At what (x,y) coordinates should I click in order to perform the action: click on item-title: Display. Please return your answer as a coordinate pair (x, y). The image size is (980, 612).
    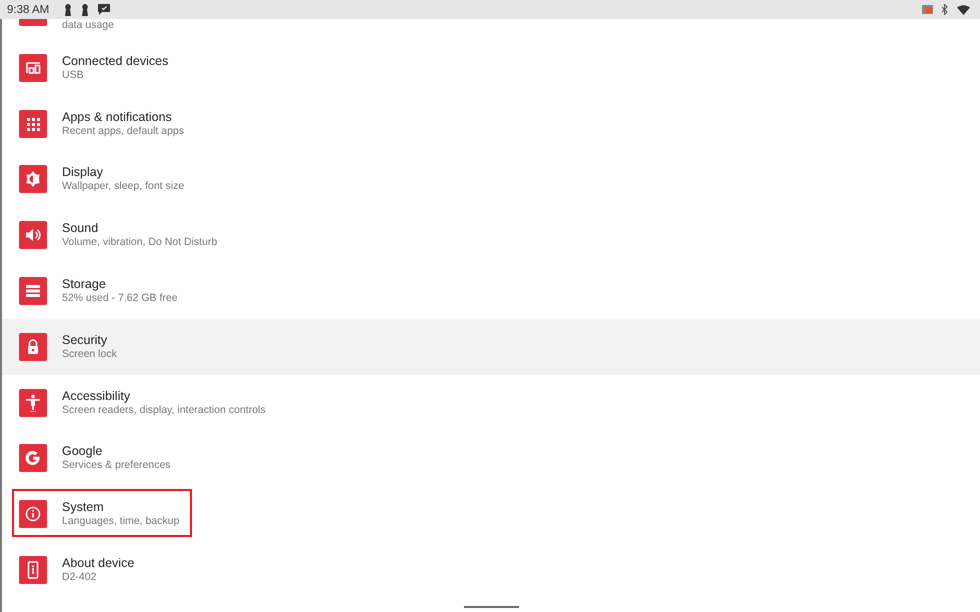
    Looking at the image, I should click on (83, 172).